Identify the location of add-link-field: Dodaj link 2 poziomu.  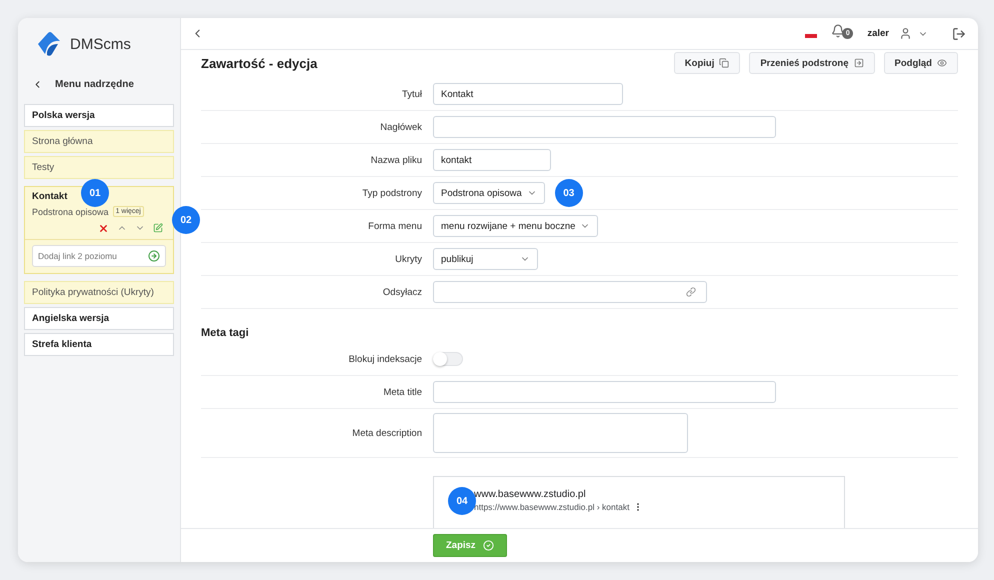
(99, 256).